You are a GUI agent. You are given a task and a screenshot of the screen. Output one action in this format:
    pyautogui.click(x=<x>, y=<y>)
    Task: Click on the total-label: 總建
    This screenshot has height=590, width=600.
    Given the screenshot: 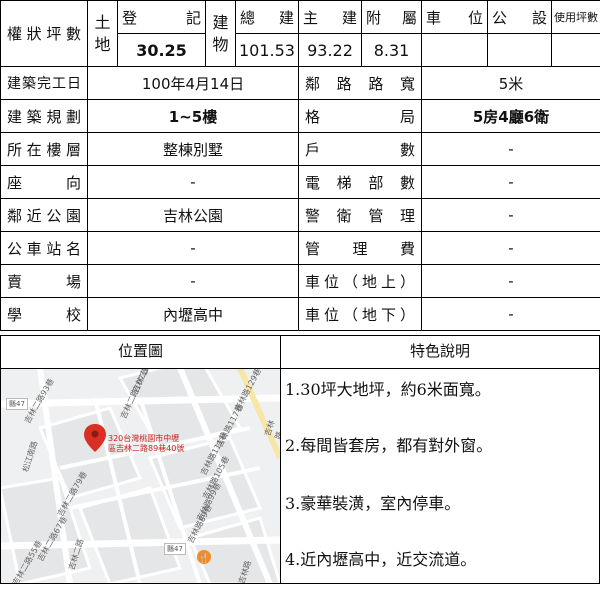 What is the action you would take?
    pyautogui.click(x=267, y=17)
    